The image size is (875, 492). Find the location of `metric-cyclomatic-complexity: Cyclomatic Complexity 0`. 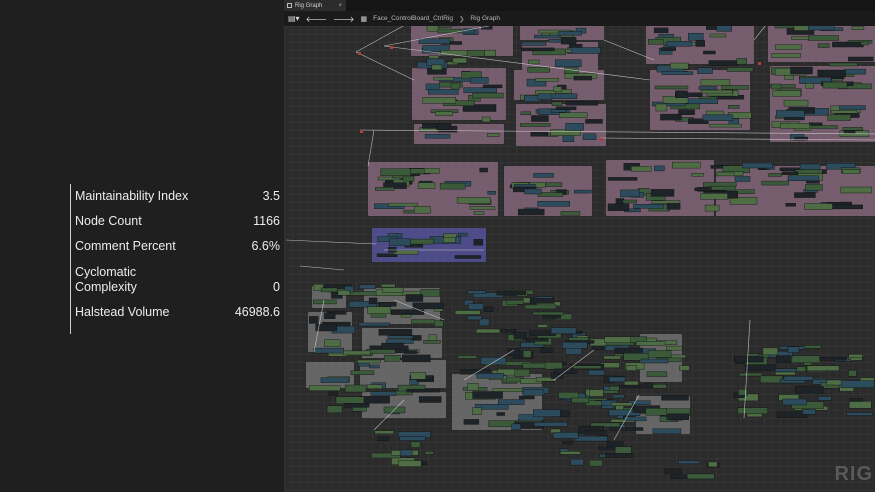

metric-cyclomatic-complexity: Cyclomatic Complexity 0 is located at coordinates (177, 274).